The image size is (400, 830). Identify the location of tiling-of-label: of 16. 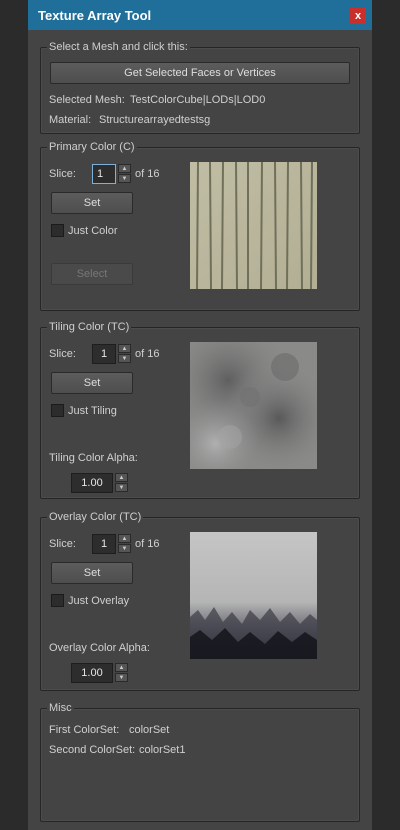
(147, 354).